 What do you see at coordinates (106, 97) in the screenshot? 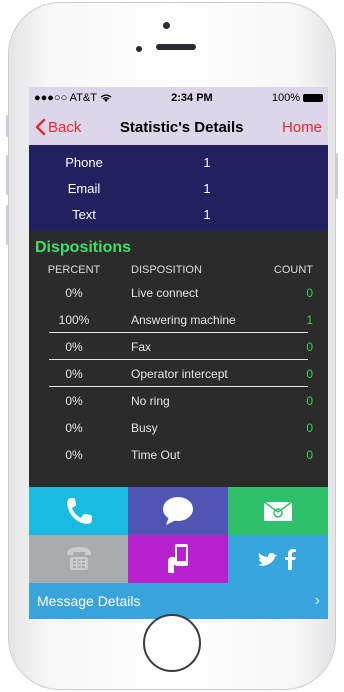
I see `wifi-icon` at bounding box center [106, 97].